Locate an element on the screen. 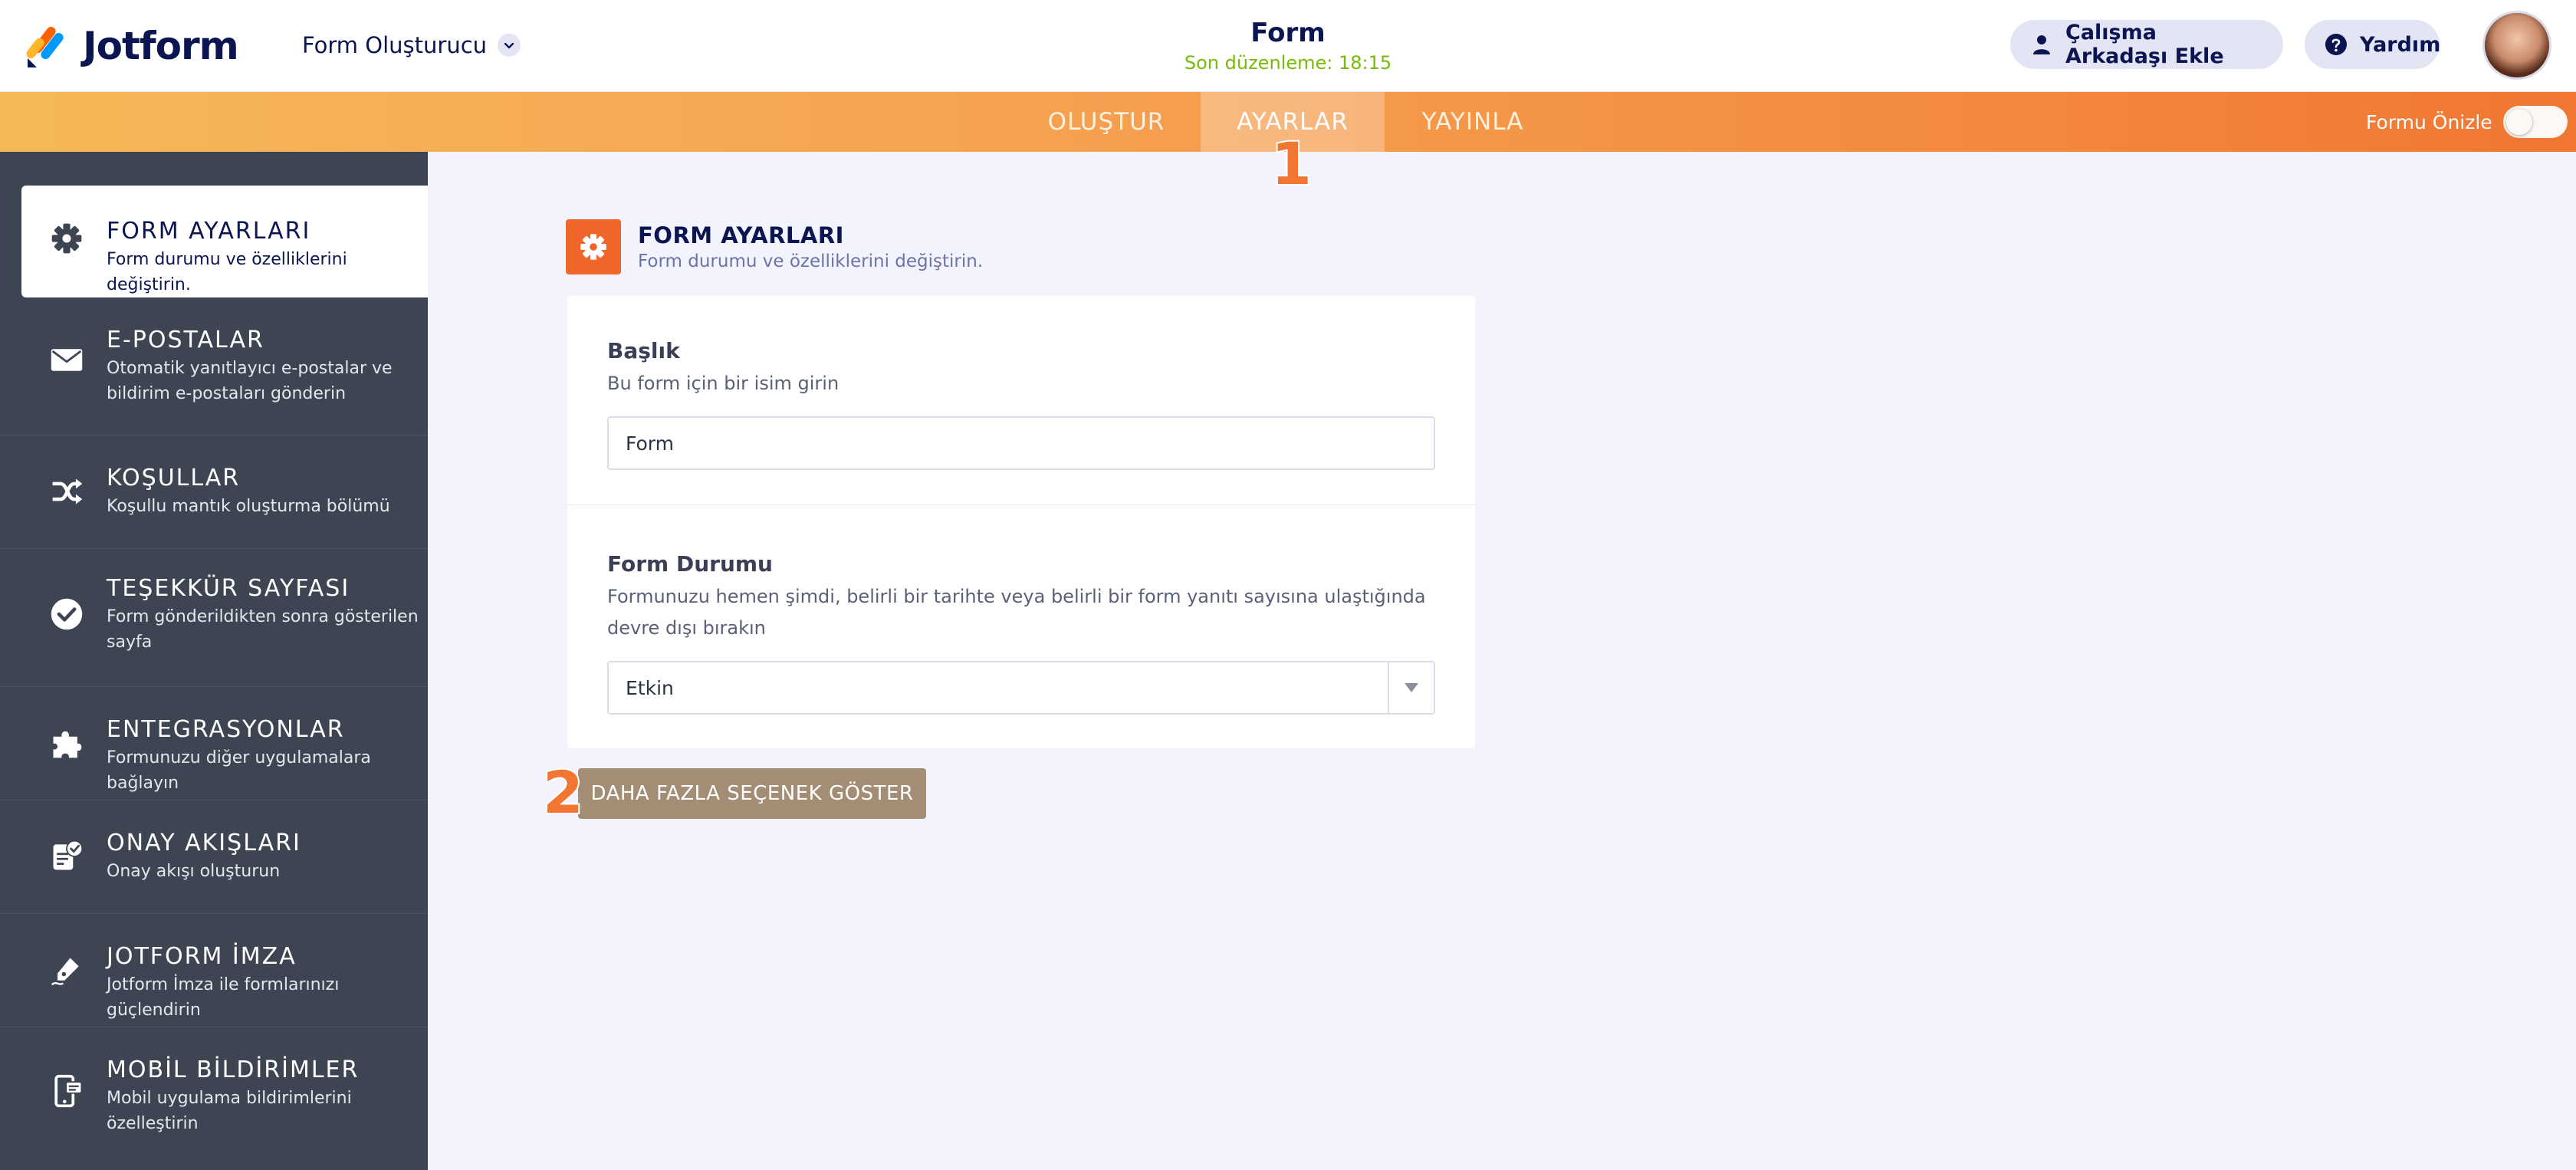  form-builder-dropdown: Form Oluşturucu is located at coordinates (412, 45).